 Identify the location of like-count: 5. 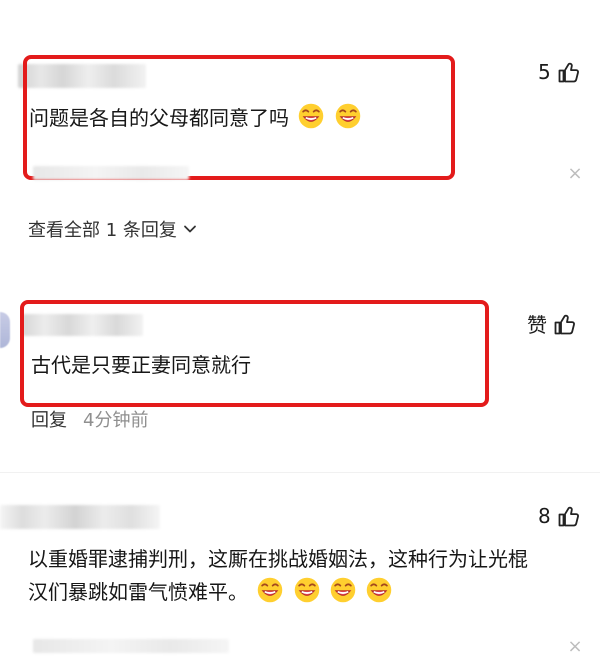
(544, 72).